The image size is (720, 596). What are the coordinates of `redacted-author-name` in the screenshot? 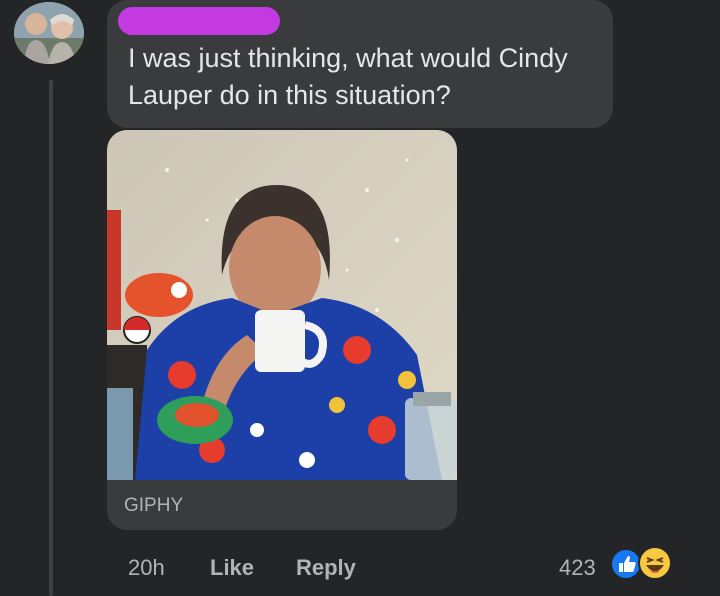 It's located at (199, 21).